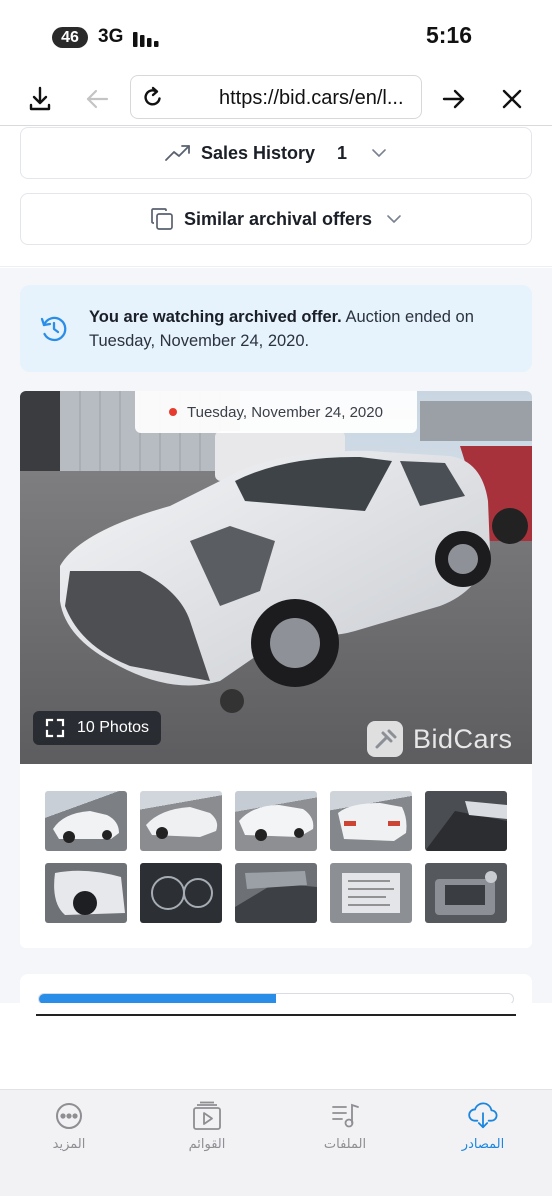  I want to click on more-icon, so click(69, 1116).